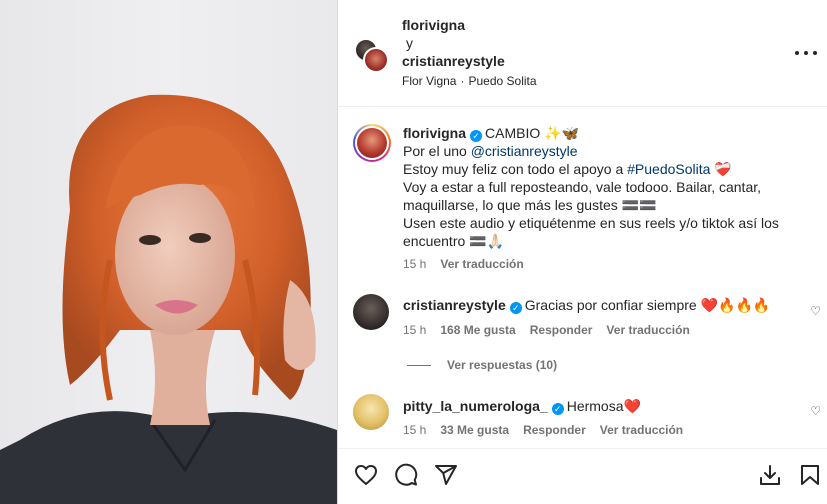  What do you see at coordinates (515, 169) in the screenshot?
I see `caption-line-3-pre: Estoy muy feliz con todo el apoyo a` at bounding box center [515, 169].